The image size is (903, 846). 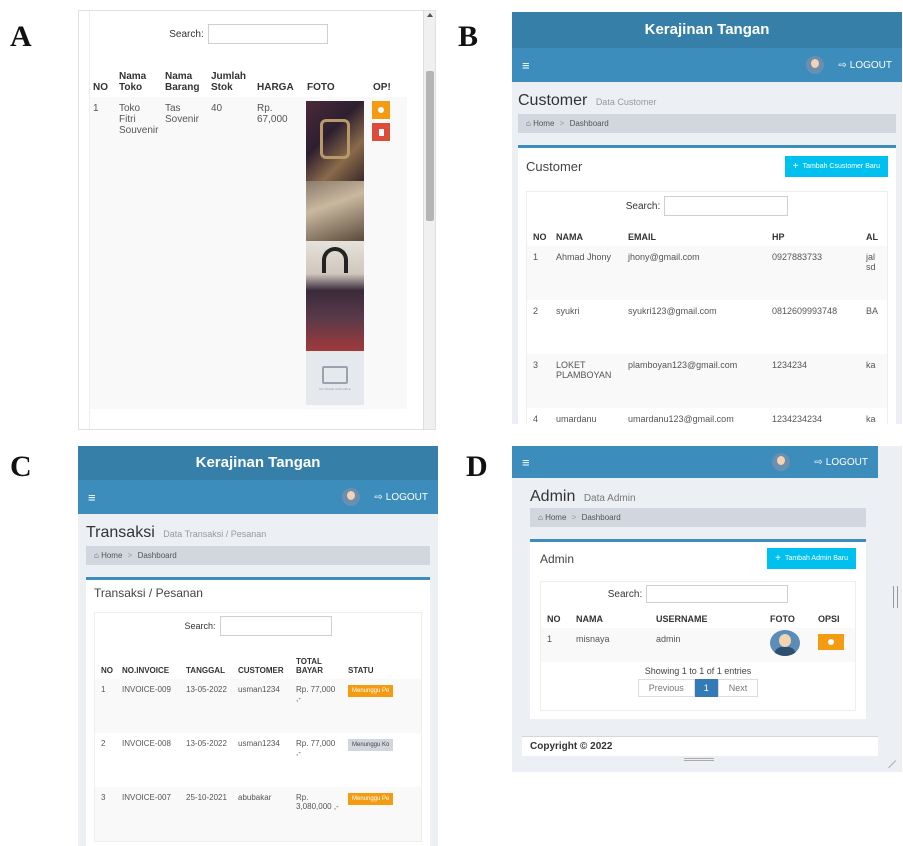 I want to click on cell-opsi, so click(x=835, y=645).